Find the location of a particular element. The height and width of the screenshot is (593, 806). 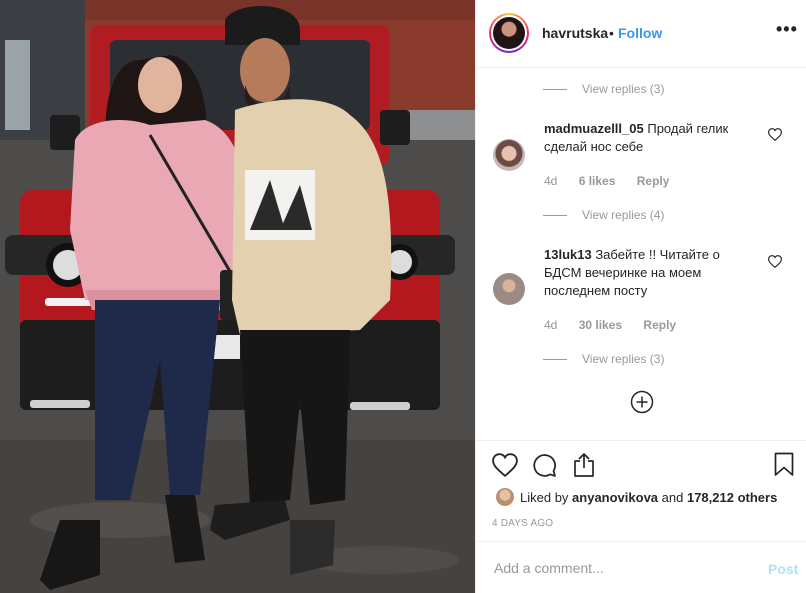

comment-meta: 4d 30 likes Reply is located at coordinates (619, 325).